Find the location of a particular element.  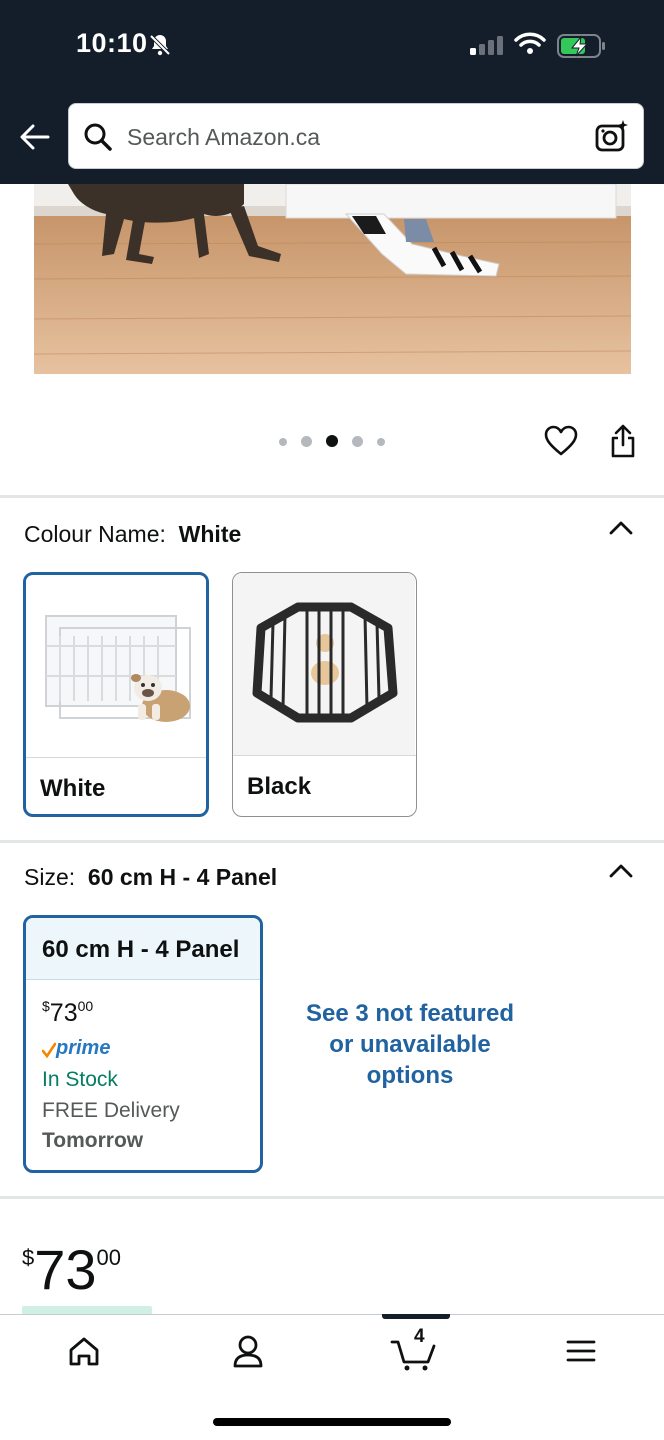

see-more-line: or unavailable is located at coordinates (410, 1044).